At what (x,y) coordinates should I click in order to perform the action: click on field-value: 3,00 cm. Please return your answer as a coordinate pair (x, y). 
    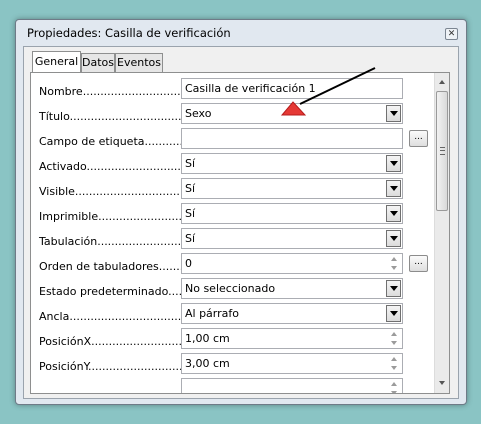
    Looking at the image, I should click on (207, 363).